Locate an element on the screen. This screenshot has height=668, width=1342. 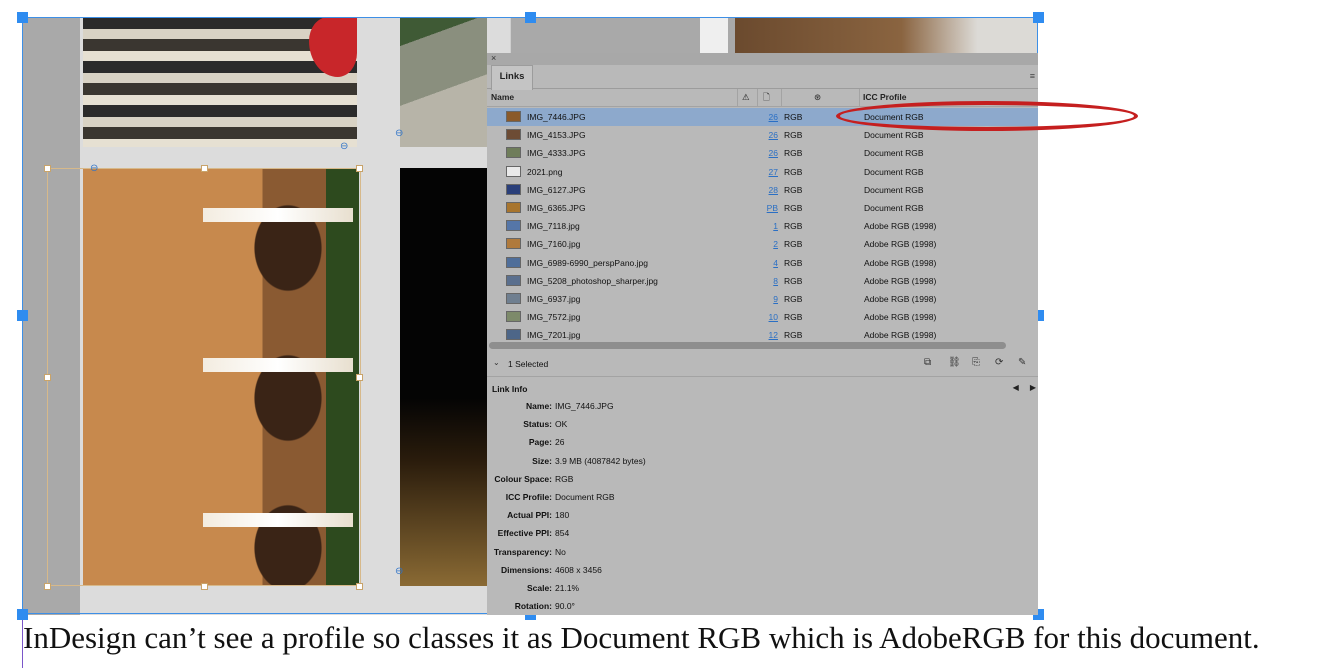
panel-tabbar is located at coordinates (762, 77).